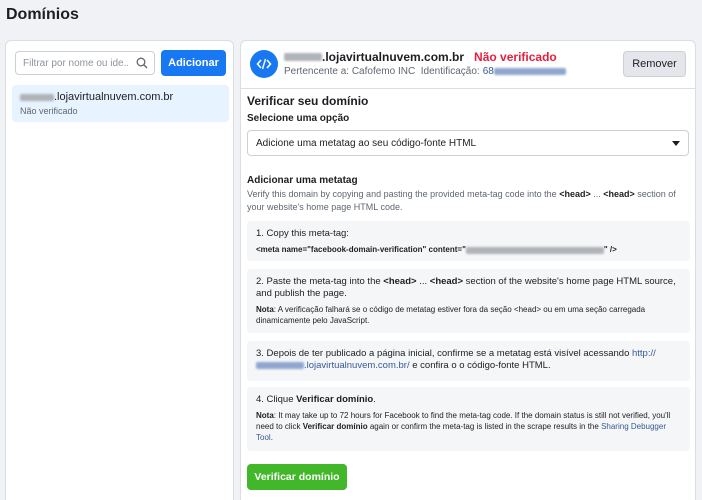 This screenshot has height=500, width=702. Describe the element at coordinates (276, 399) in the screenshot. I see `step-text: 4. Clique` at that location.